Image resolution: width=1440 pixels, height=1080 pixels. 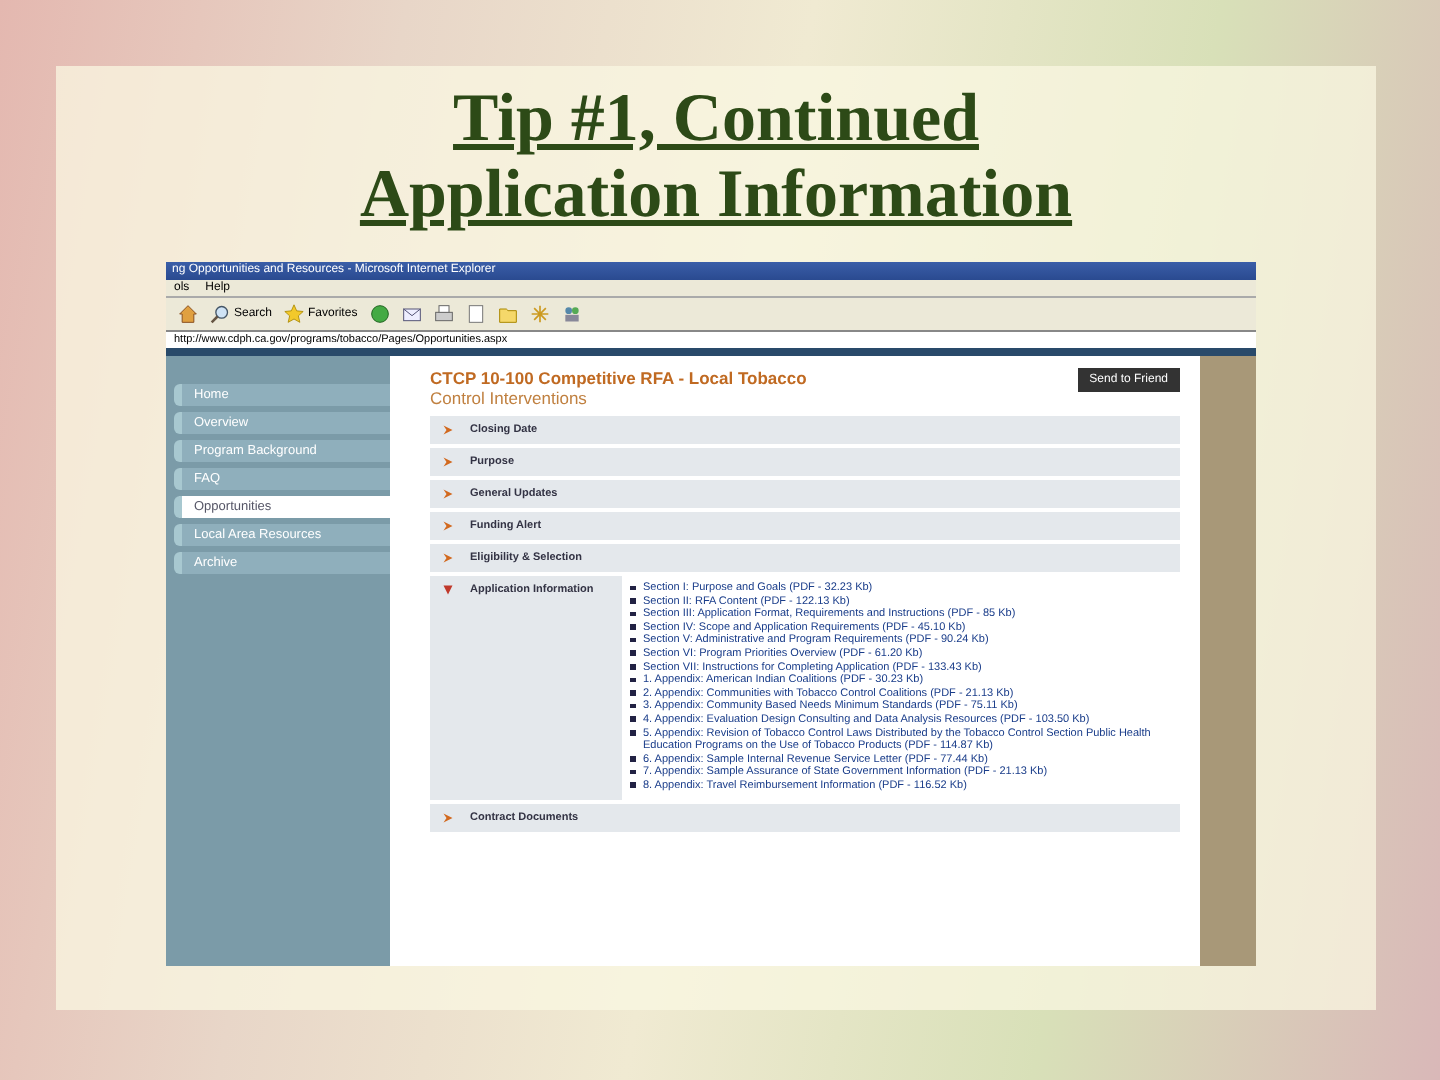 What do you see at coordinates (443, 314) in the screenshot?
I see `printer-icon` at bounding box center [443, 314].